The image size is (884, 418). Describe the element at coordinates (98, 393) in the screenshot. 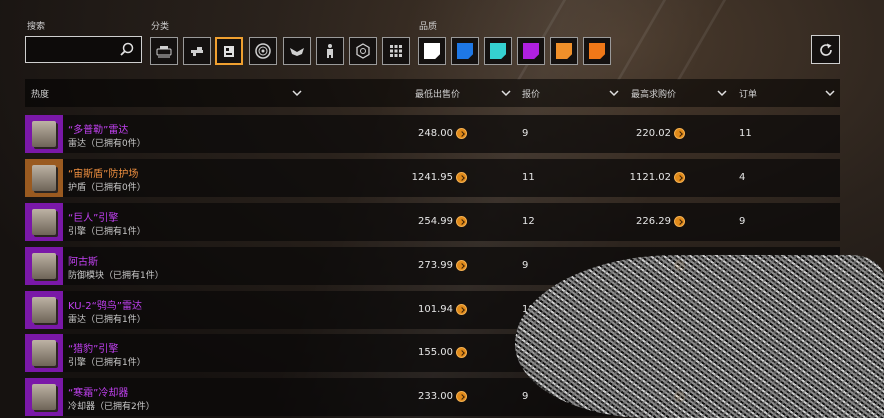

I see `item-name: “寒霜”冷却器` at that location.